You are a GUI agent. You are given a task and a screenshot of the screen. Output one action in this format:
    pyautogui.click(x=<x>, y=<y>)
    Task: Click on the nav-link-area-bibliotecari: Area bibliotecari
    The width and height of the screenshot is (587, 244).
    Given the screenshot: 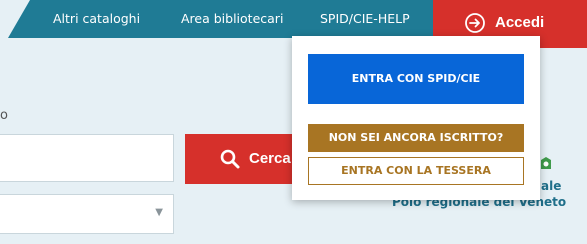 What is the action you would take?
    pyautogui.click(x=232, y=19)
    